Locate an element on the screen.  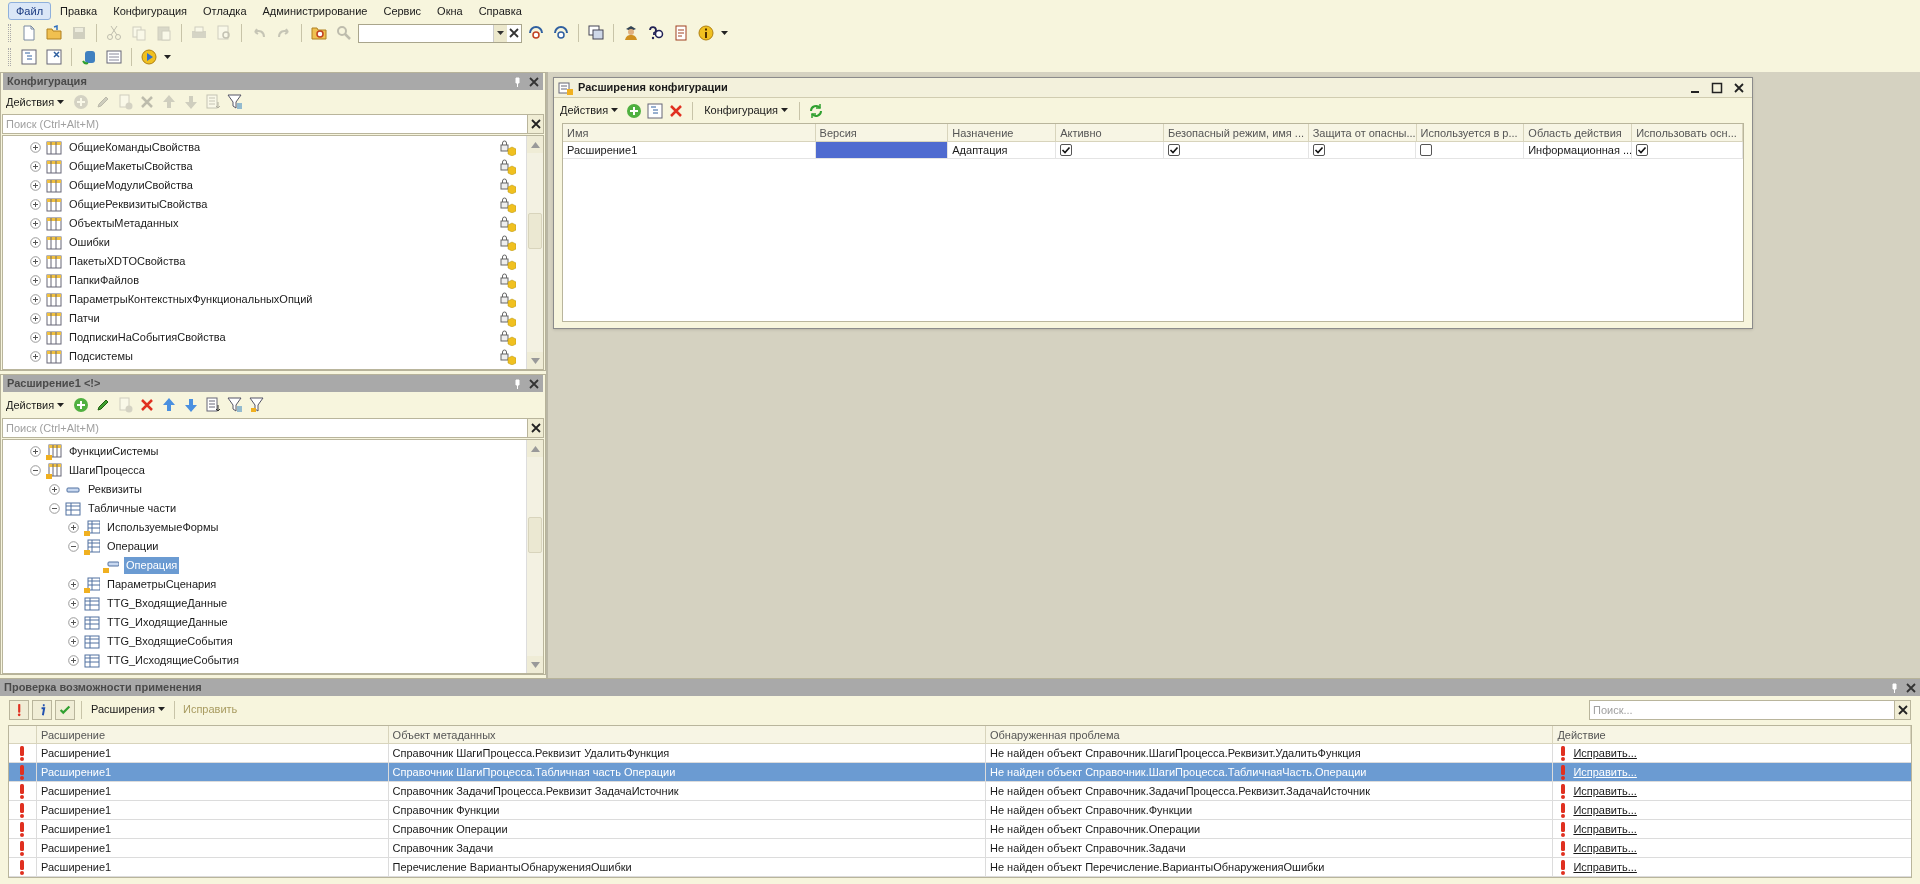
windows-icon is located at coordinates (596, 33).